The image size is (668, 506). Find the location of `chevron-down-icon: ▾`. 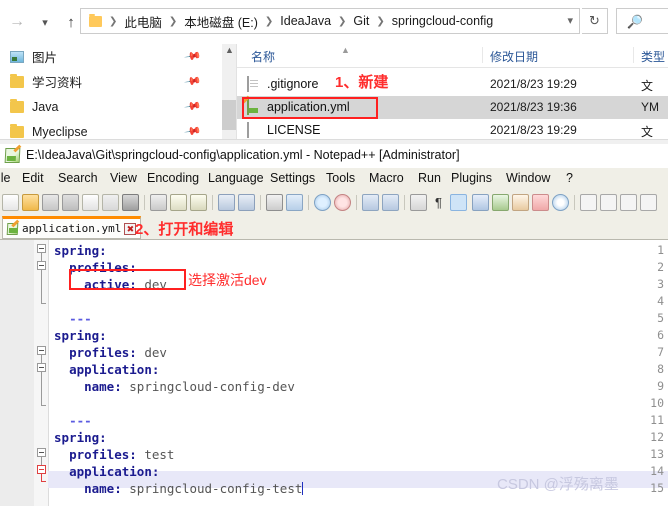

chevron-down-icon: ▾ is located at coordinates (570, 20).